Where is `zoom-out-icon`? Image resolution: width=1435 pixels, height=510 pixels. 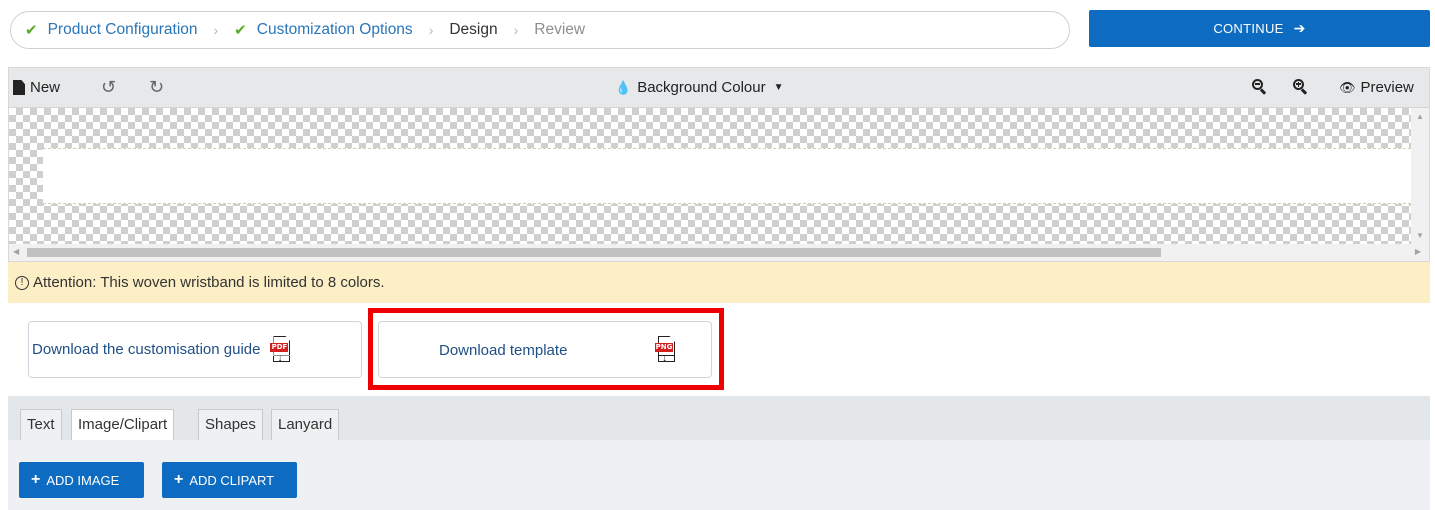
zoom-out-icon is located at coordinates (1259, 87).